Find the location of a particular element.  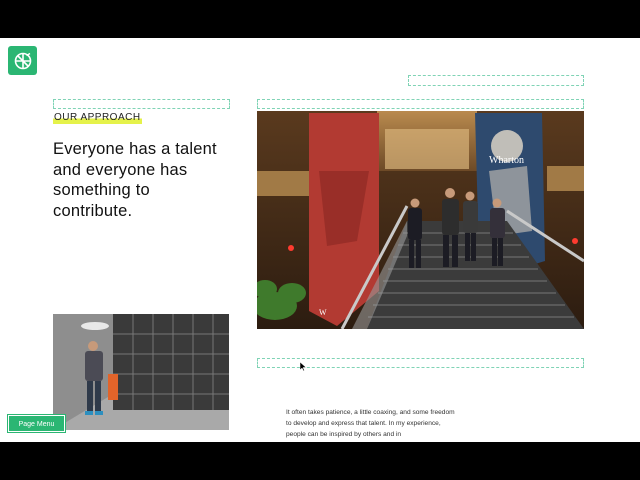

mouse-pointer-icon is located at coordinates (303, 366).